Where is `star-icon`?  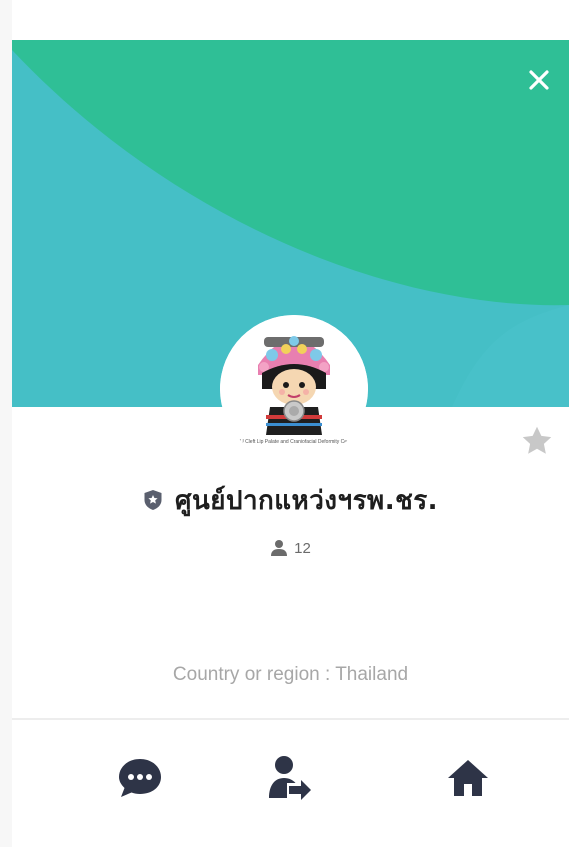
star-icon is located at coordinates (537, 440).